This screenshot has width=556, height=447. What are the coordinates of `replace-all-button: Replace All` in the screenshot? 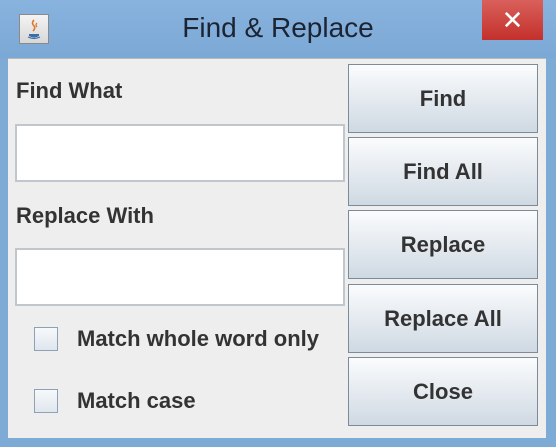 It's located at (443, 318).